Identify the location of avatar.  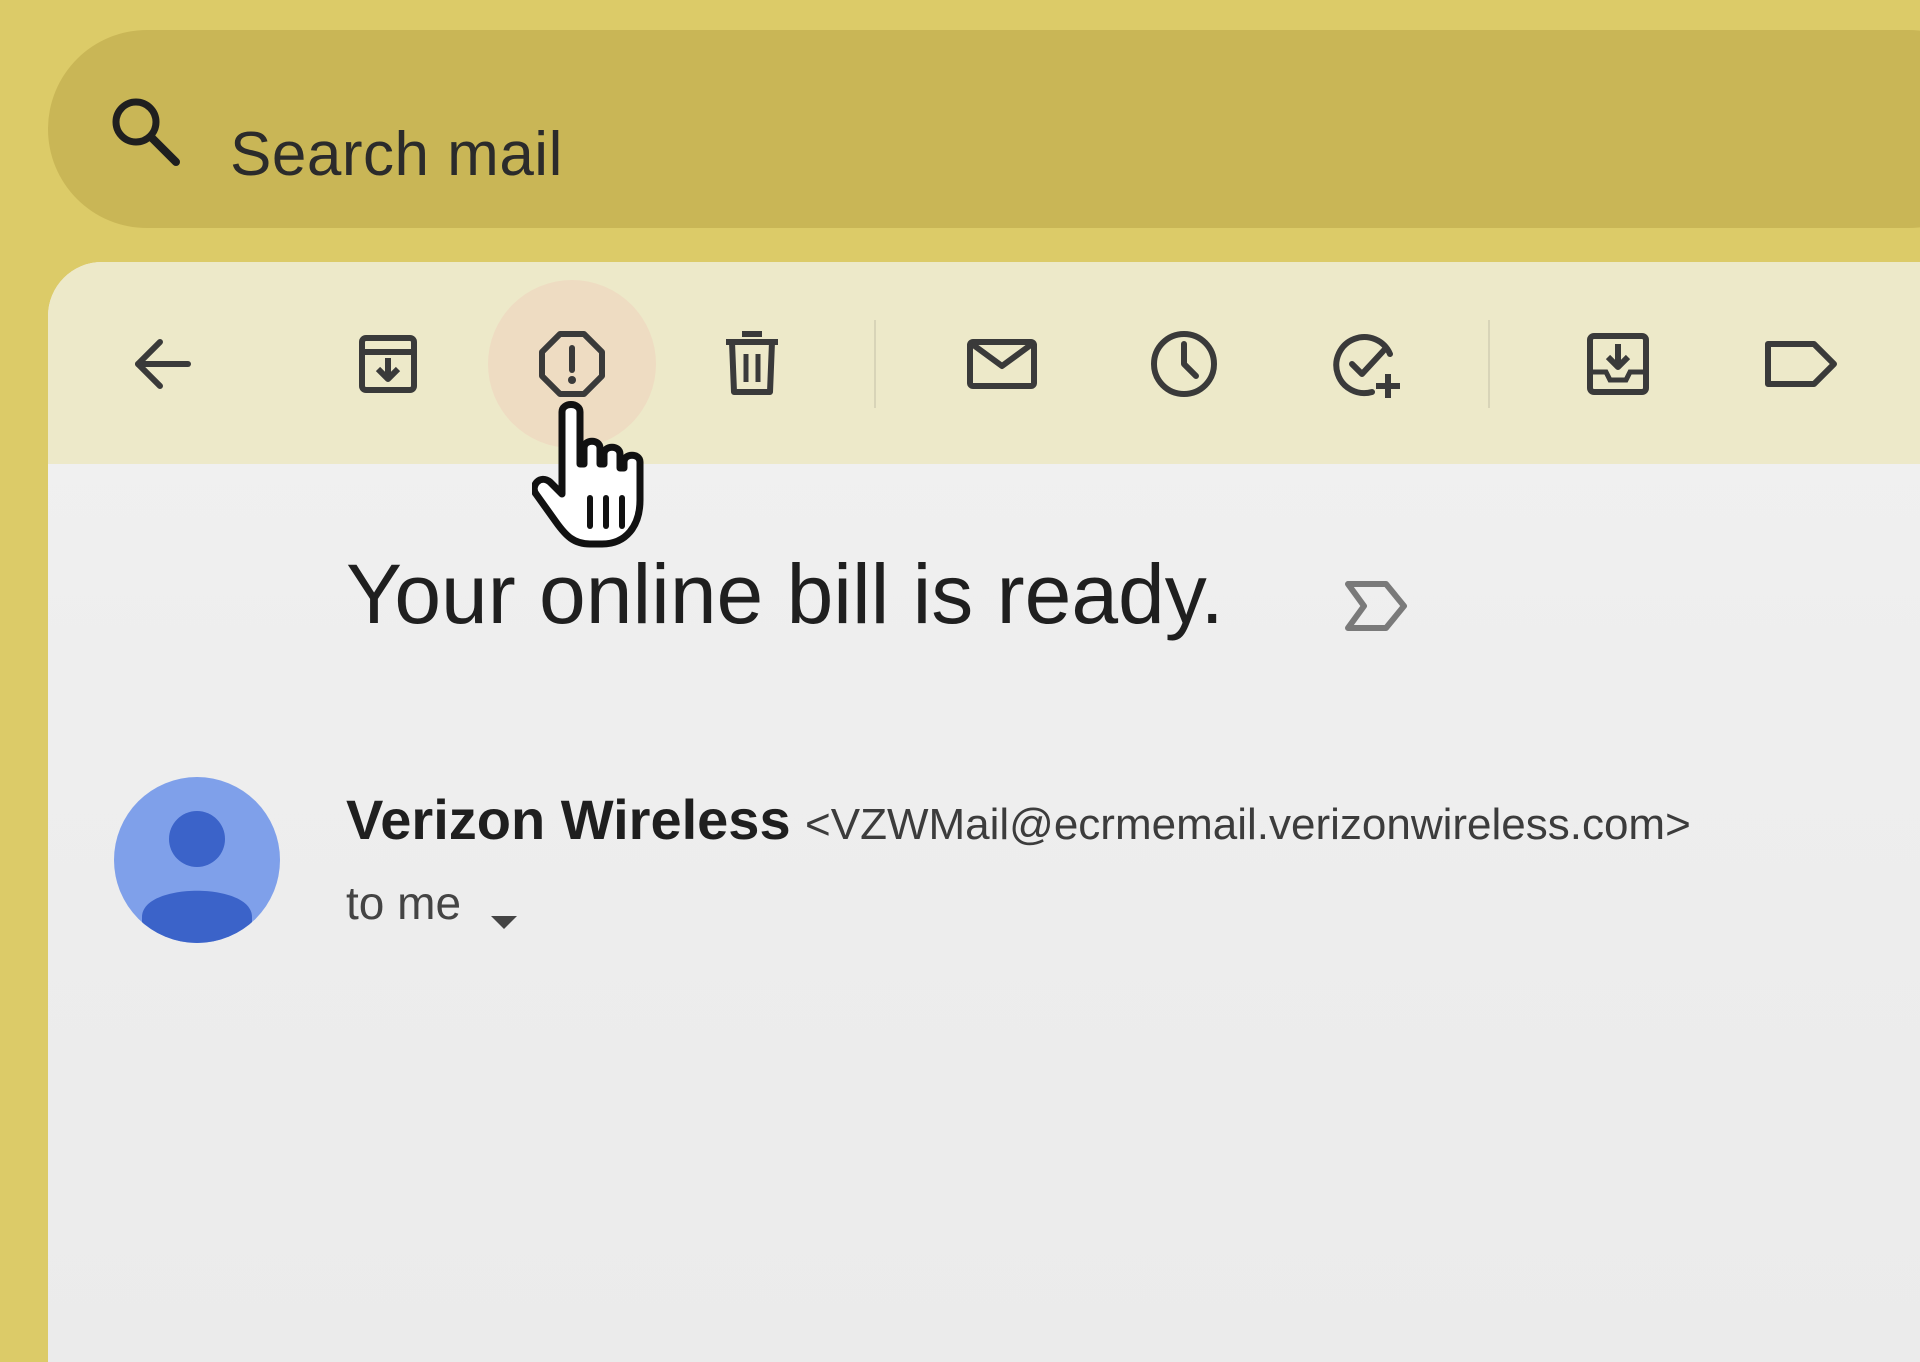
(197, 860).